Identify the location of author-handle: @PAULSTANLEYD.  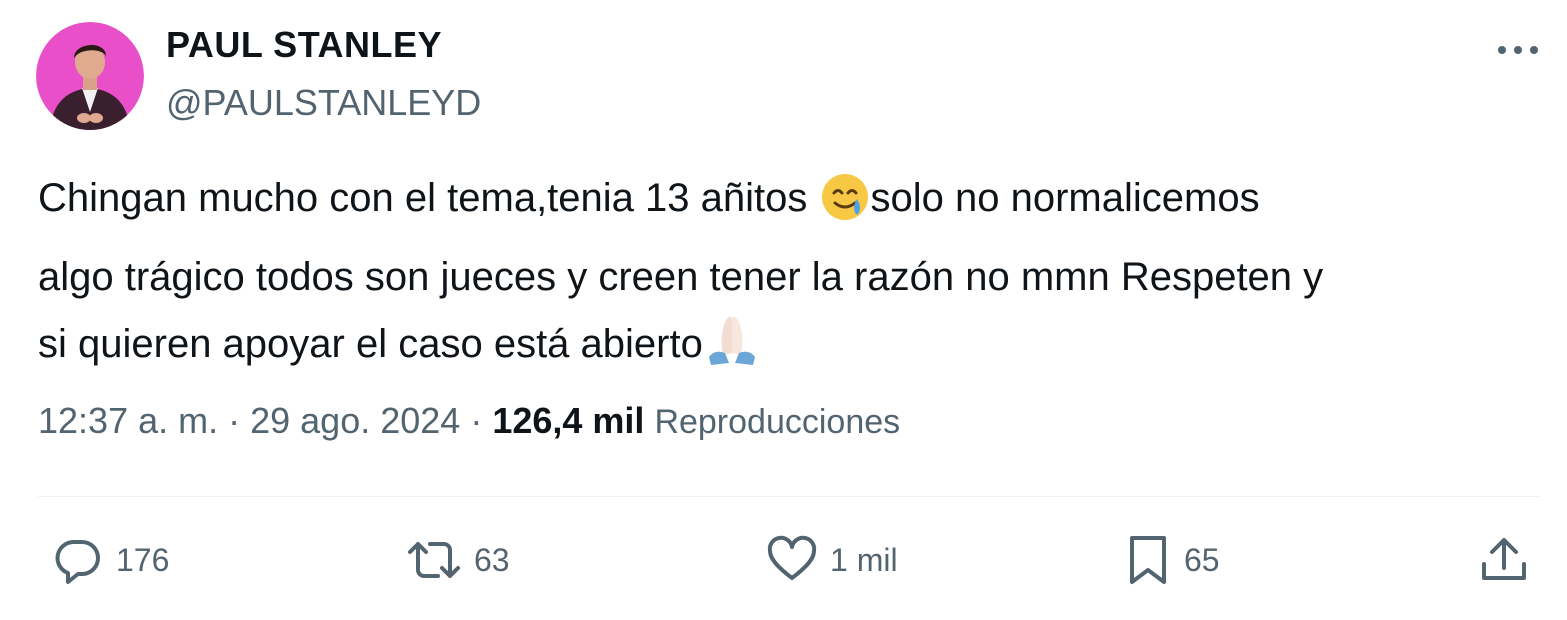
(323, 103).